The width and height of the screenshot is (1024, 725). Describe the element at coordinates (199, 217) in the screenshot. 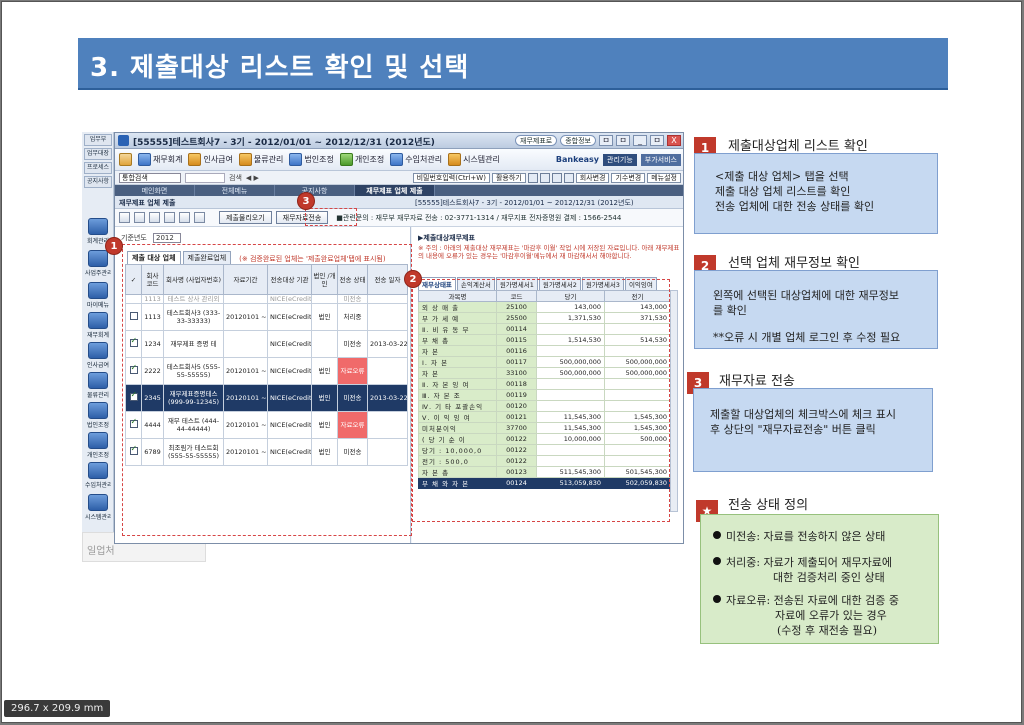

I see `search-icon` at that location.